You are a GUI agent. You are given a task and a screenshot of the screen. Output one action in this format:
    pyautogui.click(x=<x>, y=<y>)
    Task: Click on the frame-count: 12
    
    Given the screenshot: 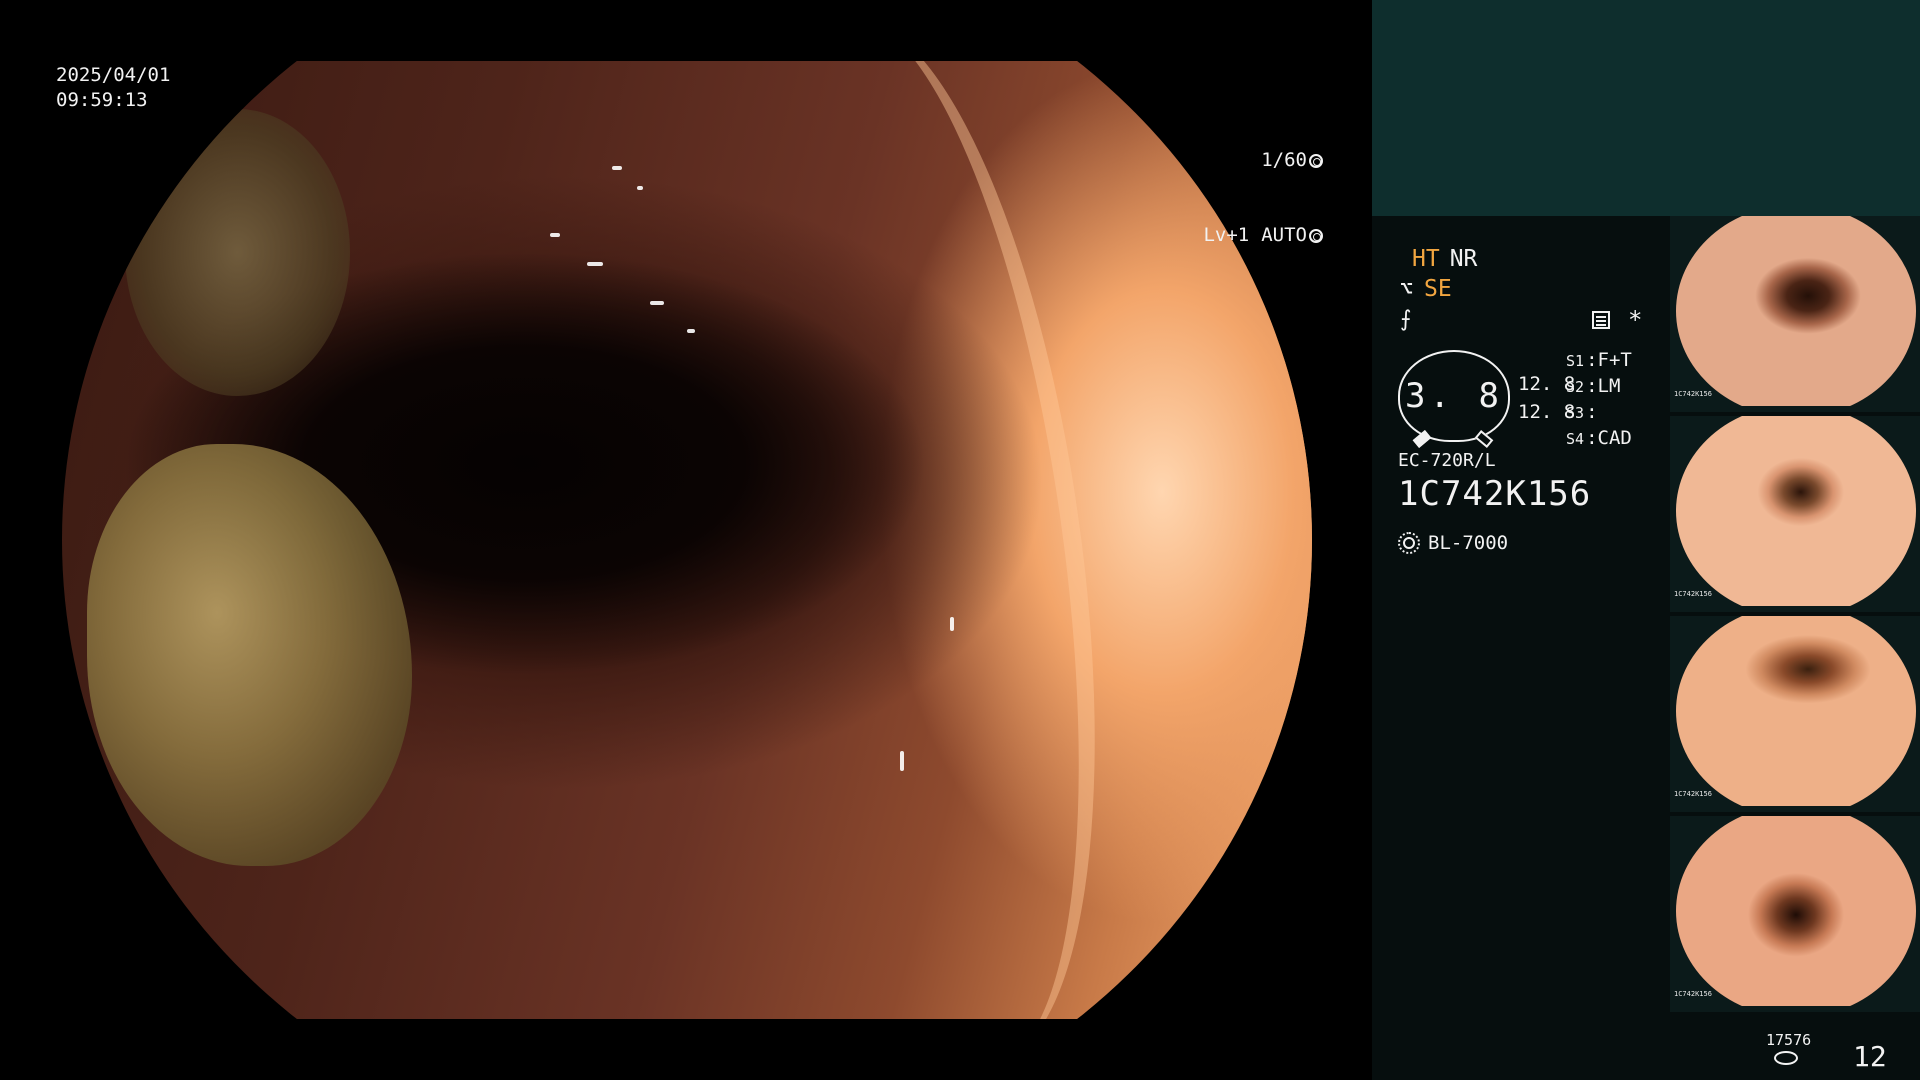 What is the action you would take?
    pyautogui.click(x=1870, y=1056)
    